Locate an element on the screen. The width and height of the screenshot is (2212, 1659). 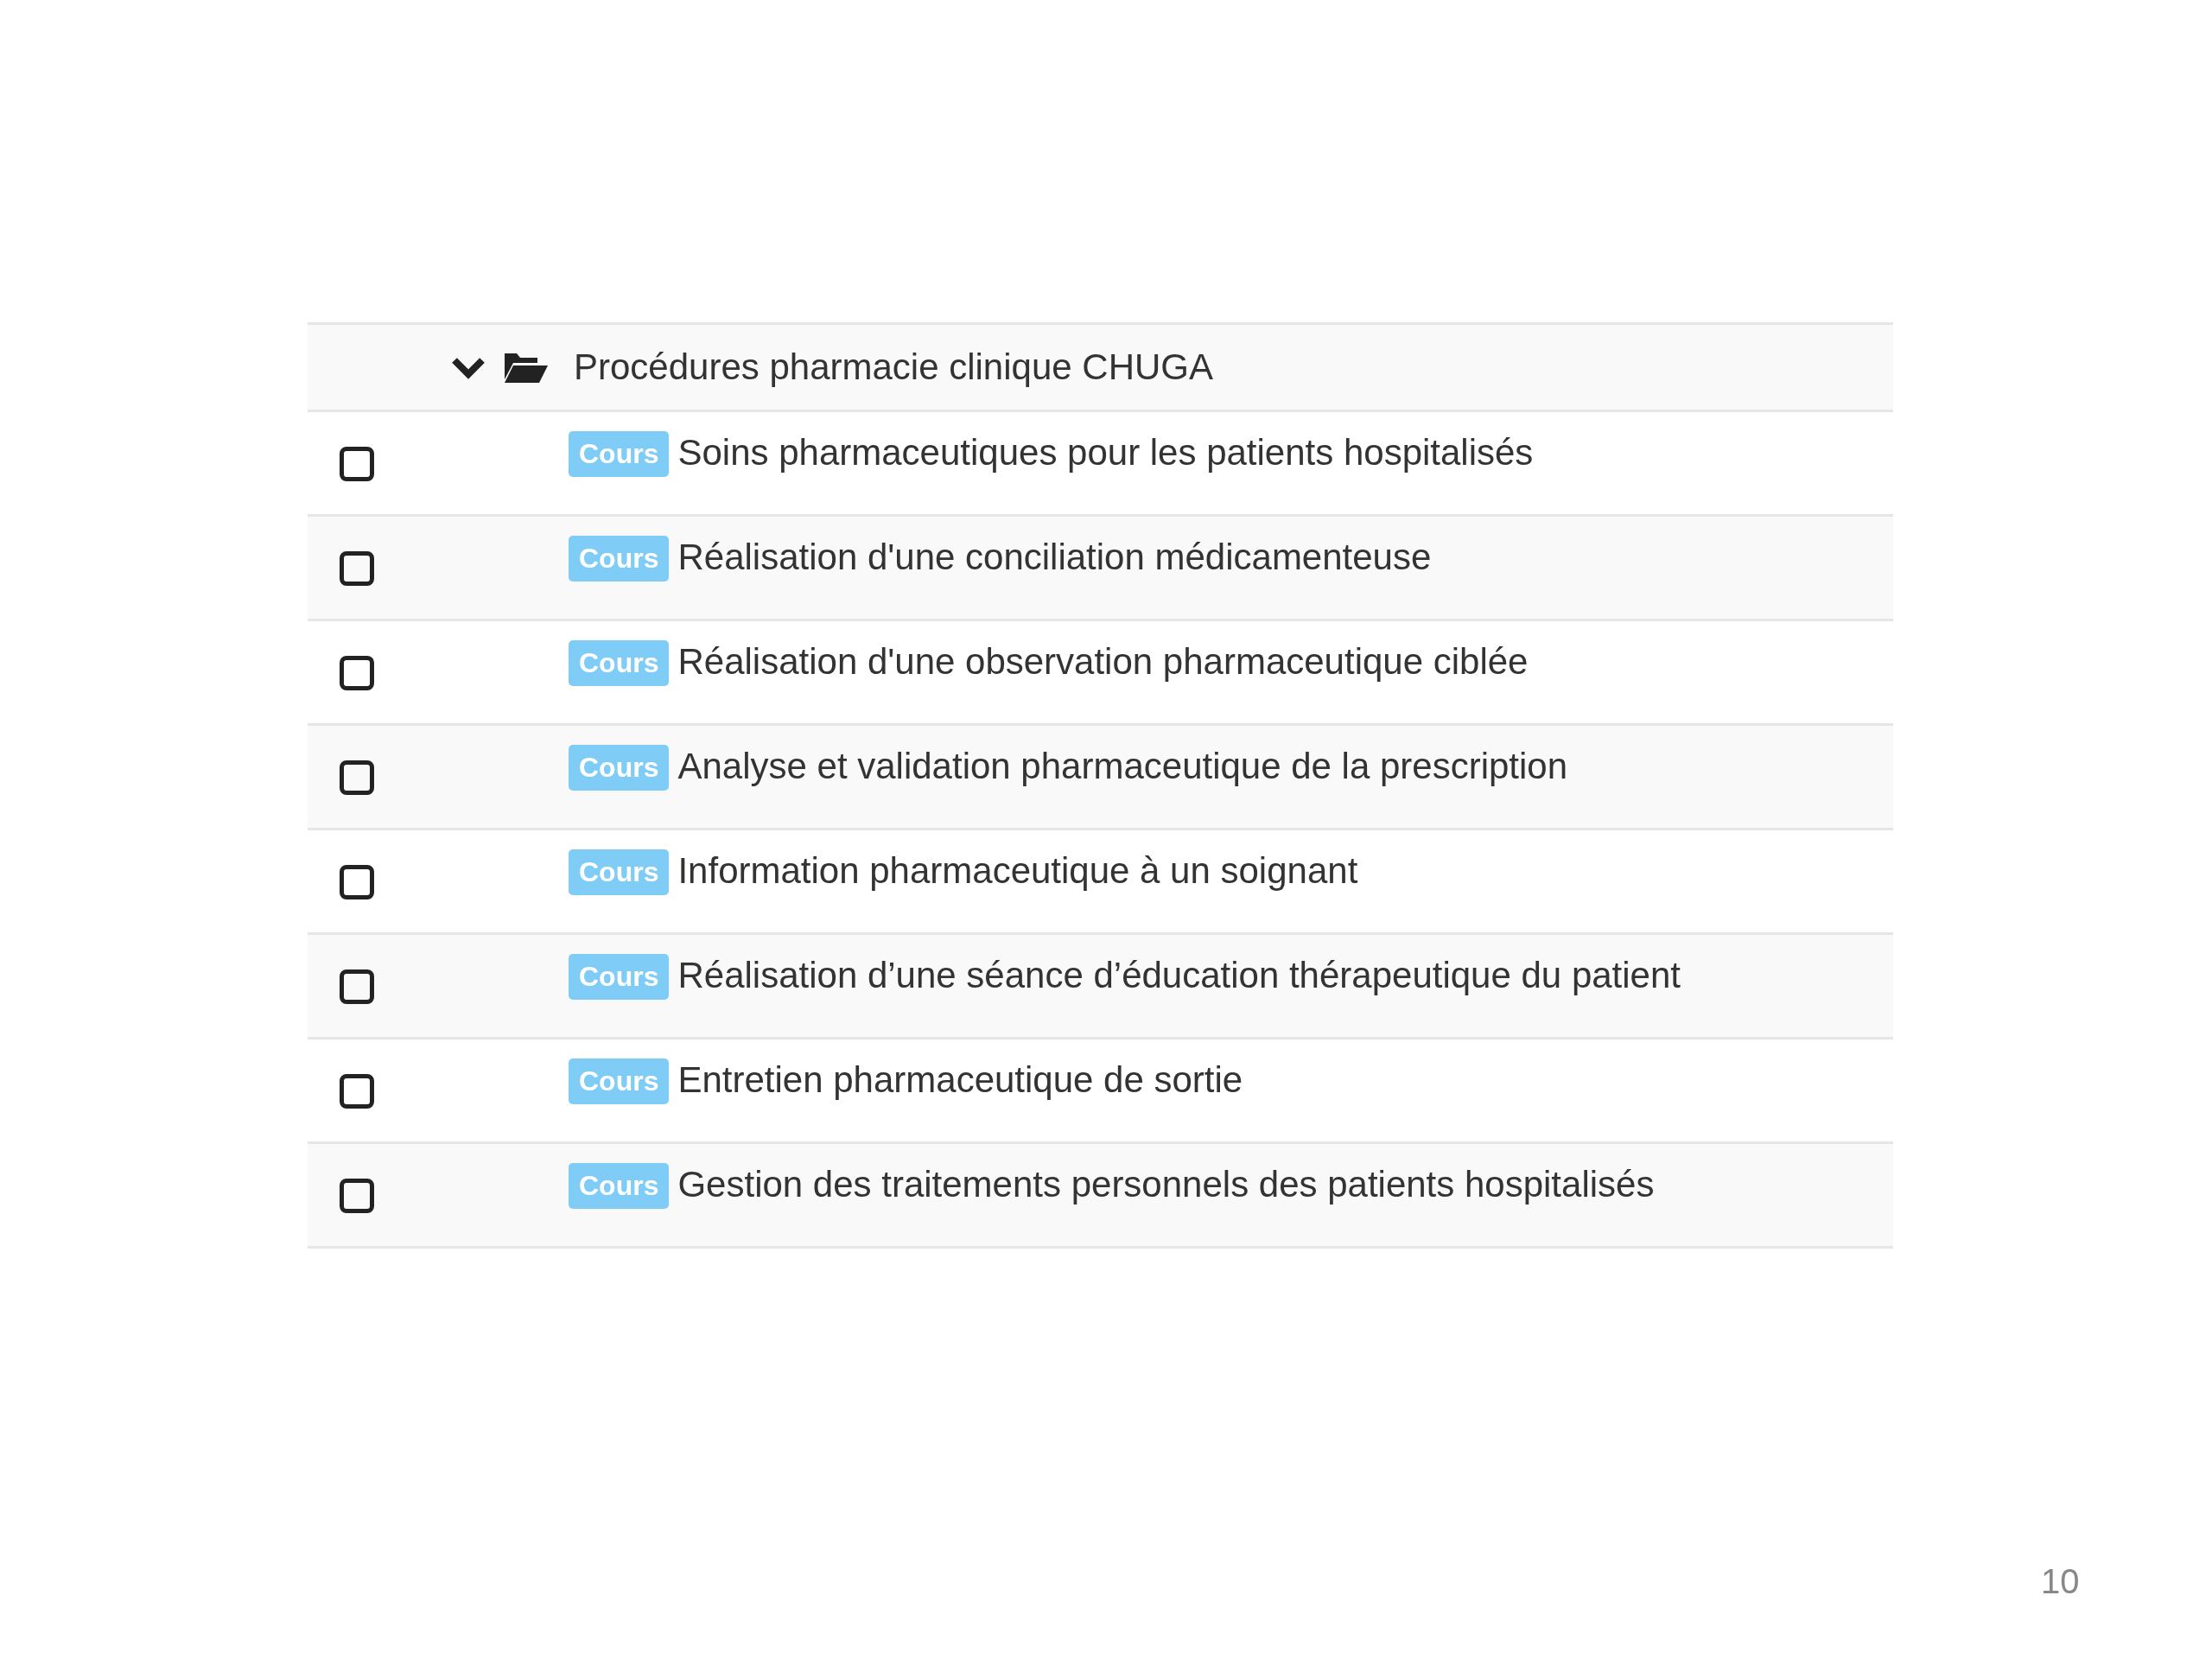
course-title: Information pharmaceutique à un soignant is located at coordinates (1017, 871).